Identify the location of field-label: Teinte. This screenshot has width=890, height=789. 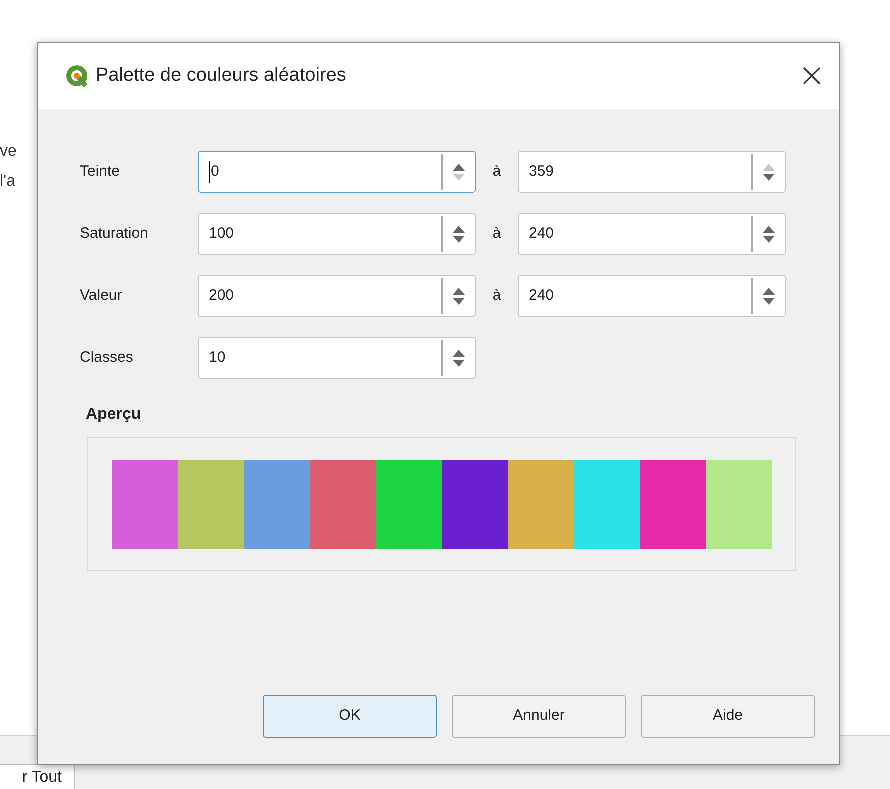
(101, 172).